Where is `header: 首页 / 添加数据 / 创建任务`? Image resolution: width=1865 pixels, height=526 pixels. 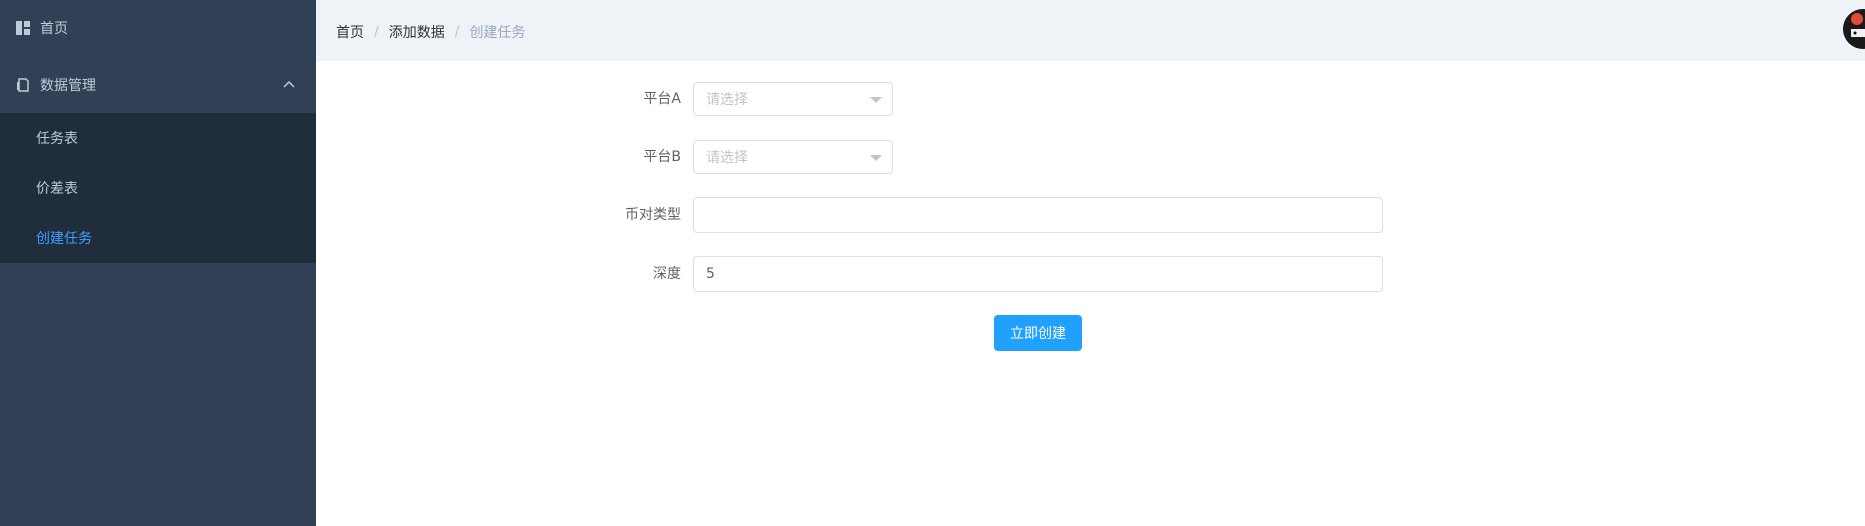 header: 首页 / 添加数据 / 创建任务 is located at coordinates (1090, 30).